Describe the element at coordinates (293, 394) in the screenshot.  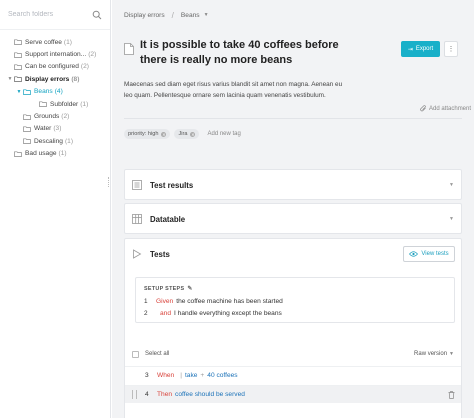
I see `scenario-step: 4 Then coffee should be served` at that location.